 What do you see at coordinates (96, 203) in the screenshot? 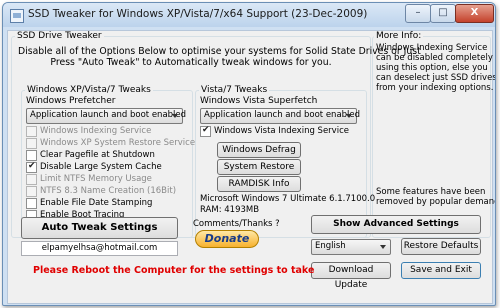
I see `checkbox-label: Enable File Date Stamping` at bounding box center [96, 203].